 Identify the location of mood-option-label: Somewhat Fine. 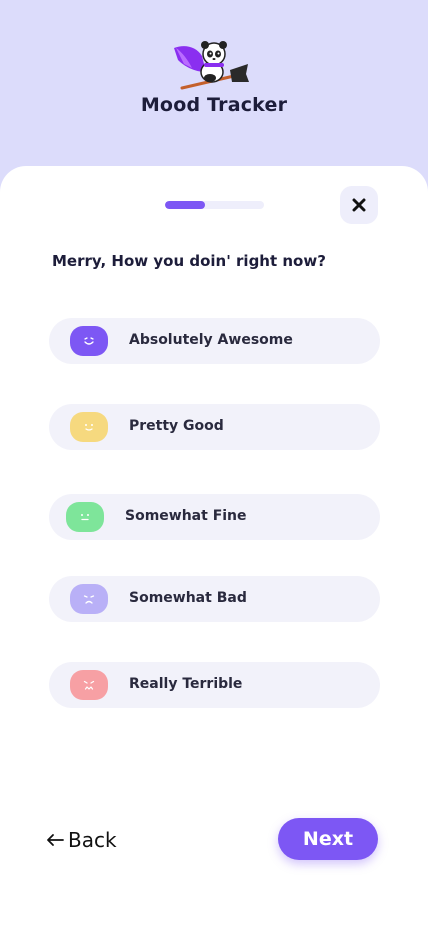
(186, 516).